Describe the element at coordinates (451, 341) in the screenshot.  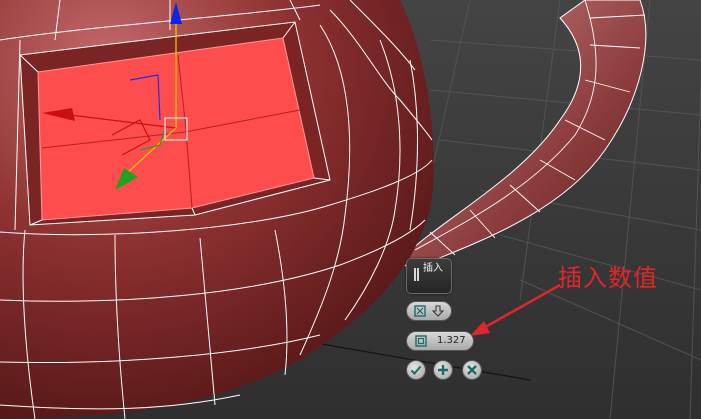
I see `inset-amount-value: 1.327` at that location.